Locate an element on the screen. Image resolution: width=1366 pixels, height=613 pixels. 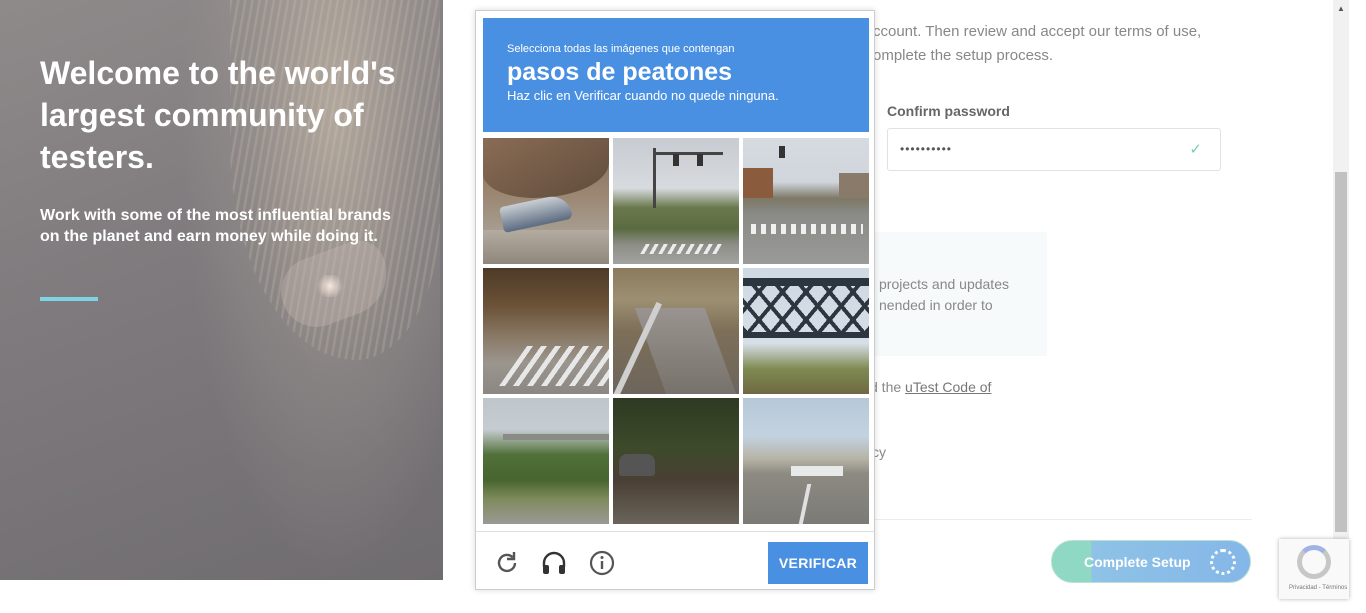
form-intro-line-2: omplete the setup process. is located at coordinates (963, 55).